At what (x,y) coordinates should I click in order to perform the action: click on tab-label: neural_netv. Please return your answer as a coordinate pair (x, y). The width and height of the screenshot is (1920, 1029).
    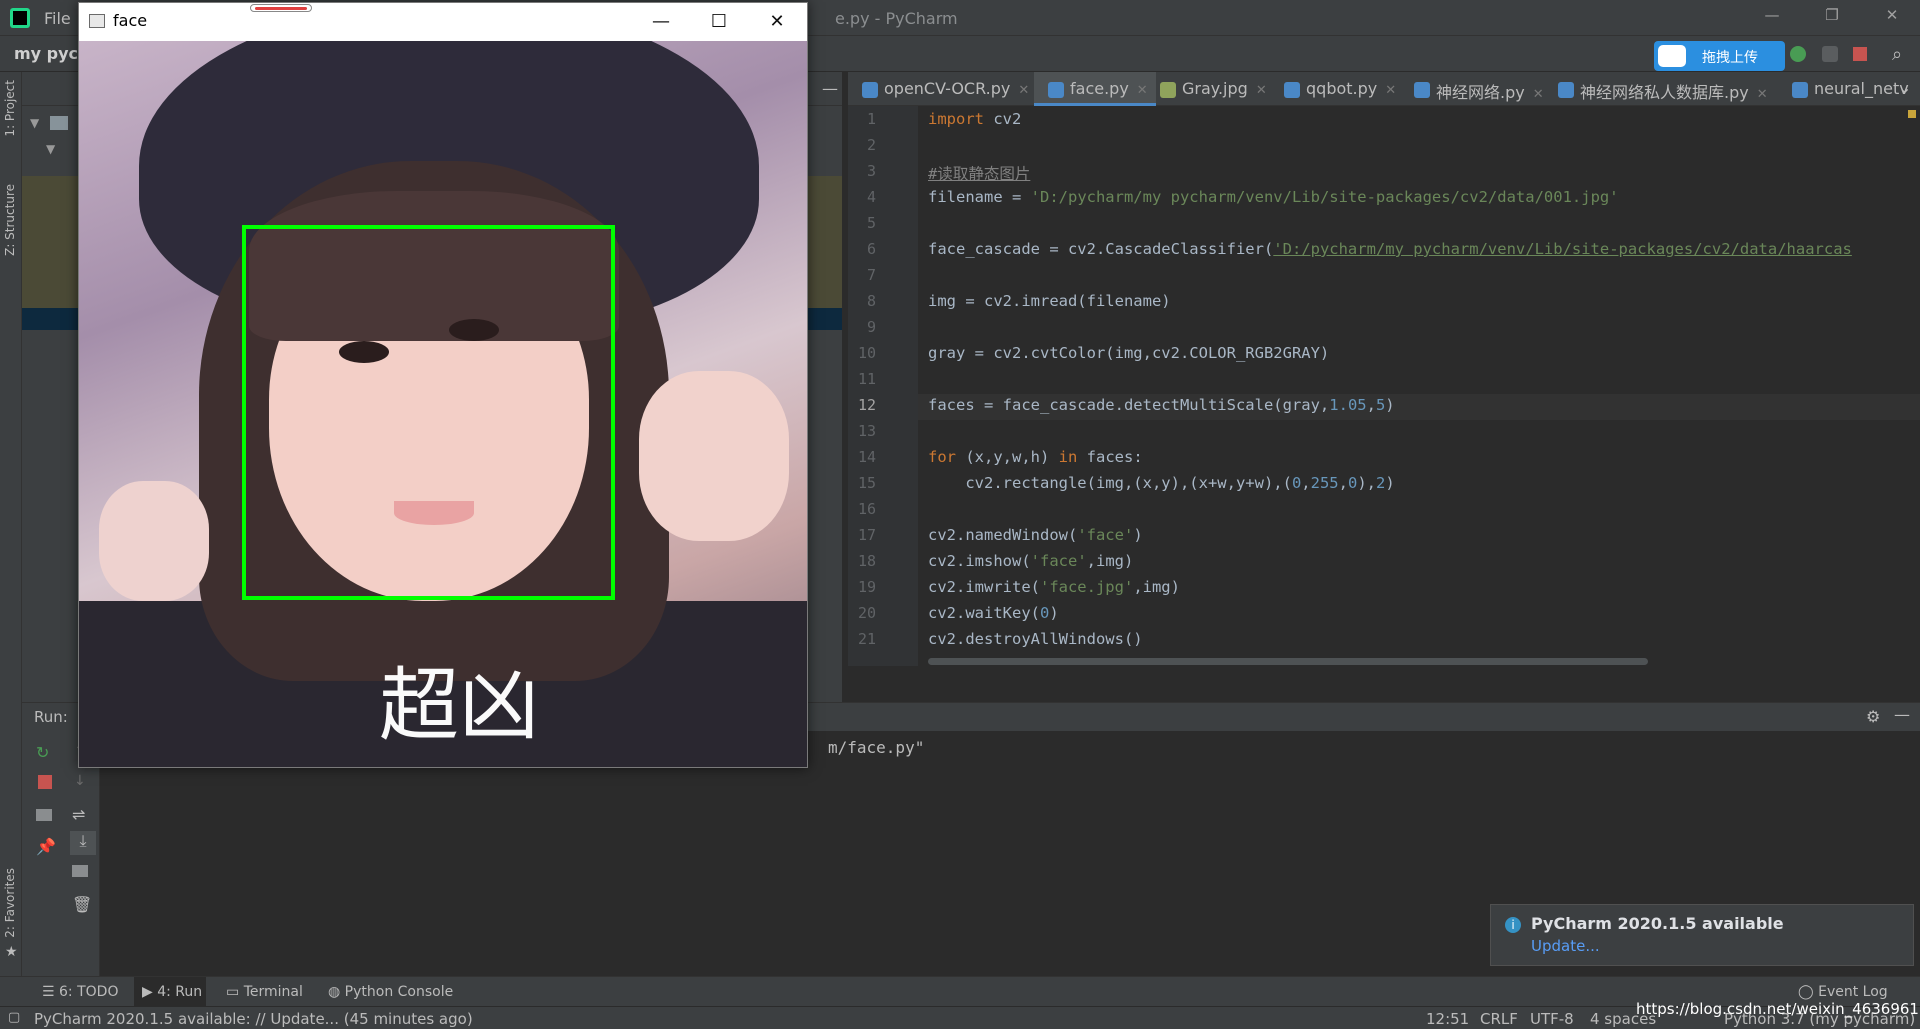
    Looking at the image, I should click on (1861, 88).